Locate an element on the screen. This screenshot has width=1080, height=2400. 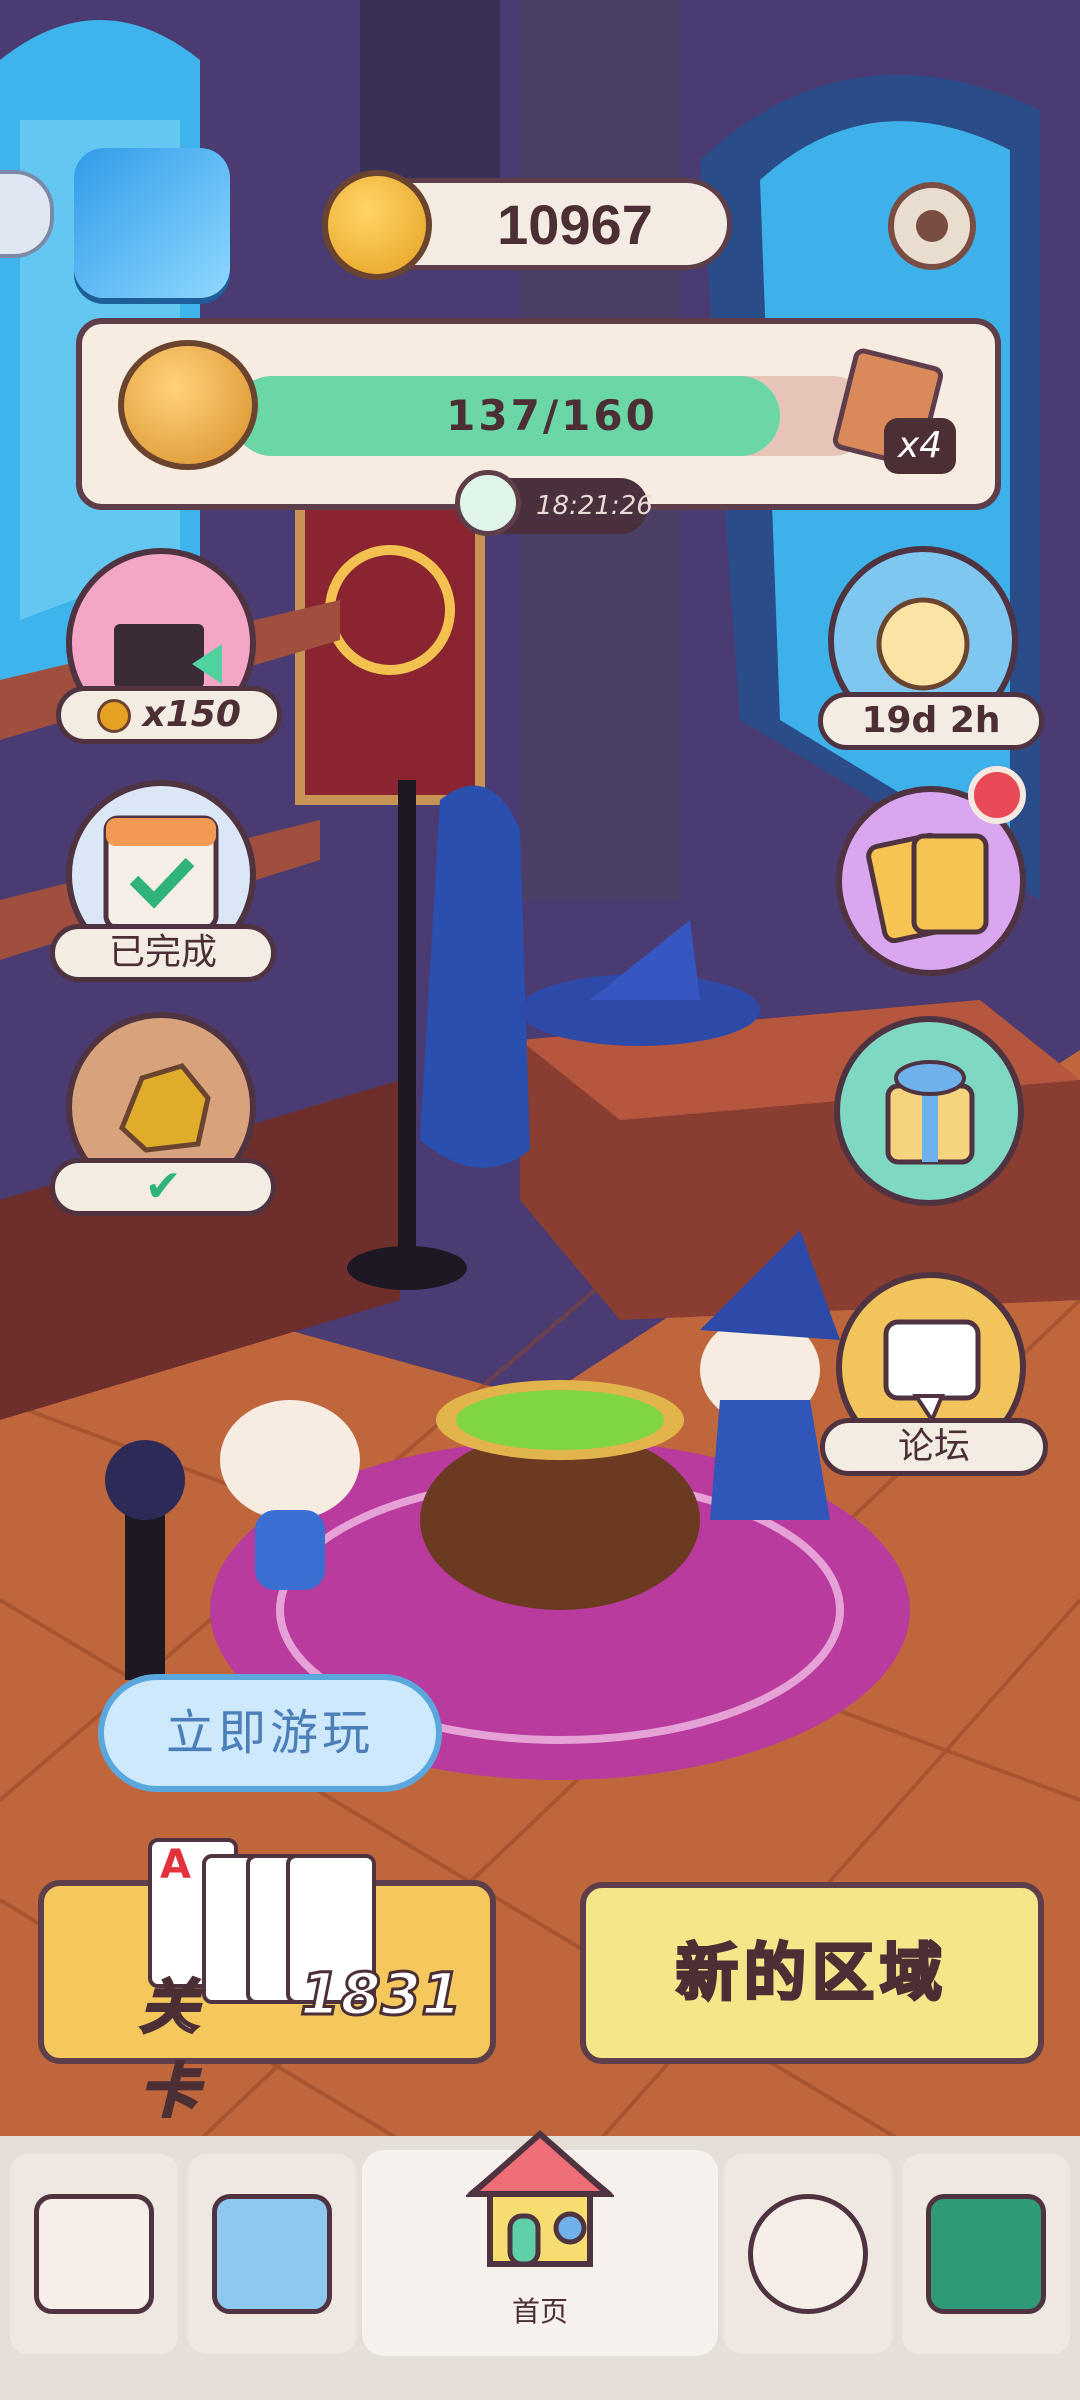
ad-reward-amount: x150 is located at coordinates (191, 714).